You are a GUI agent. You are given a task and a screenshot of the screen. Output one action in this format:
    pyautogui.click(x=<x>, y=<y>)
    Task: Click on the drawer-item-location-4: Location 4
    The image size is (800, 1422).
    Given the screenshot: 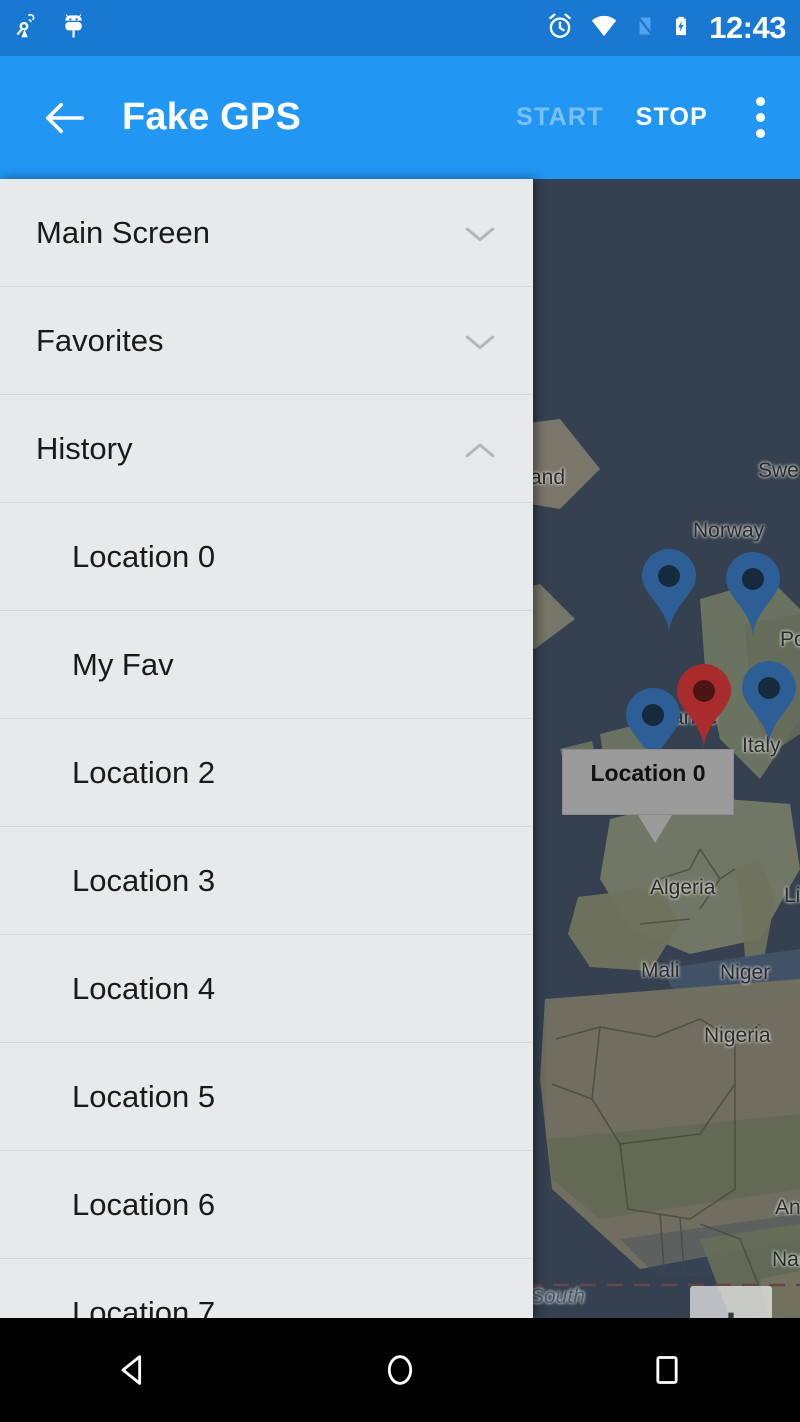 What is the action you would take?
    pyautogui.click(x=266, y=989)
    